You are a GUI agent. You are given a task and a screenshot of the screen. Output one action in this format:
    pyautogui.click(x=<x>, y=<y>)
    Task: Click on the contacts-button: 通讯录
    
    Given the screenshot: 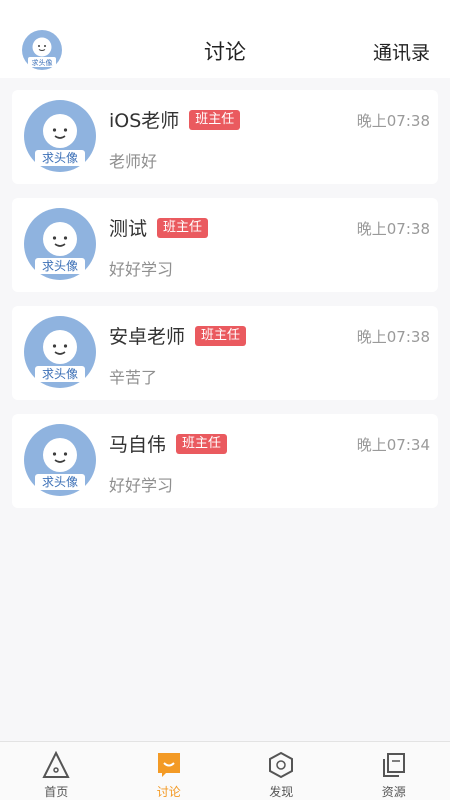 What is the action you would take?
    pyautogui.click(x=401, y=51)
    